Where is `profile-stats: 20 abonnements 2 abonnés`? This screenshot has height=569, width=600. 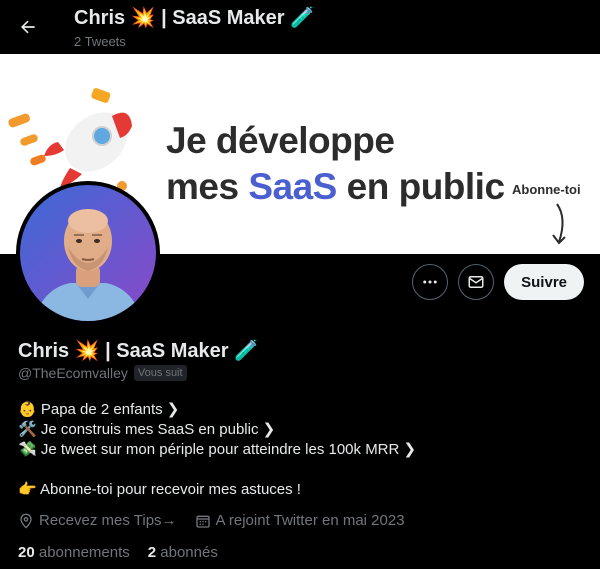 profile-stats: 20 abonnements 2 abonnés is located at coordinates (118, 552).